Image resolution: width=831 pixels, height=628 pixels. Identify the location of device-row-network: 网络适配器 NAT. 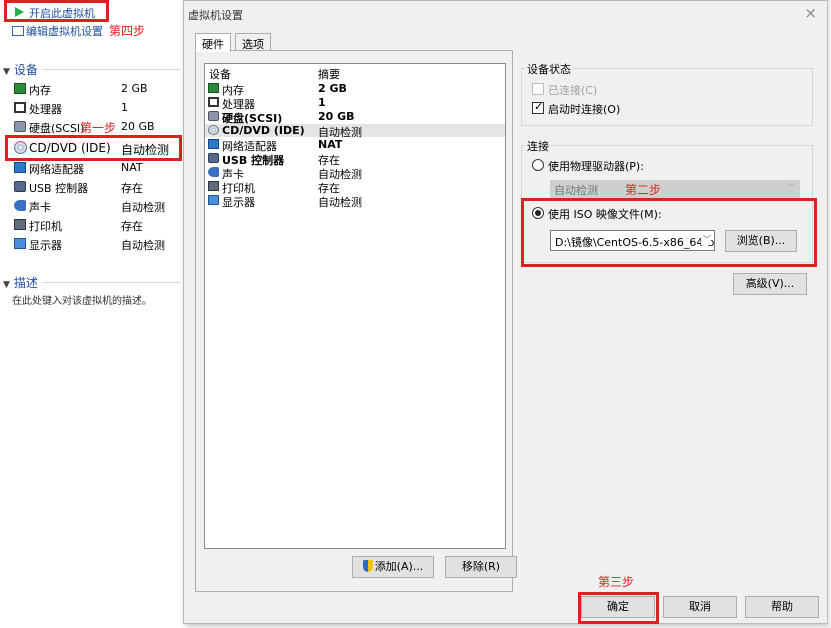
(355, 145).